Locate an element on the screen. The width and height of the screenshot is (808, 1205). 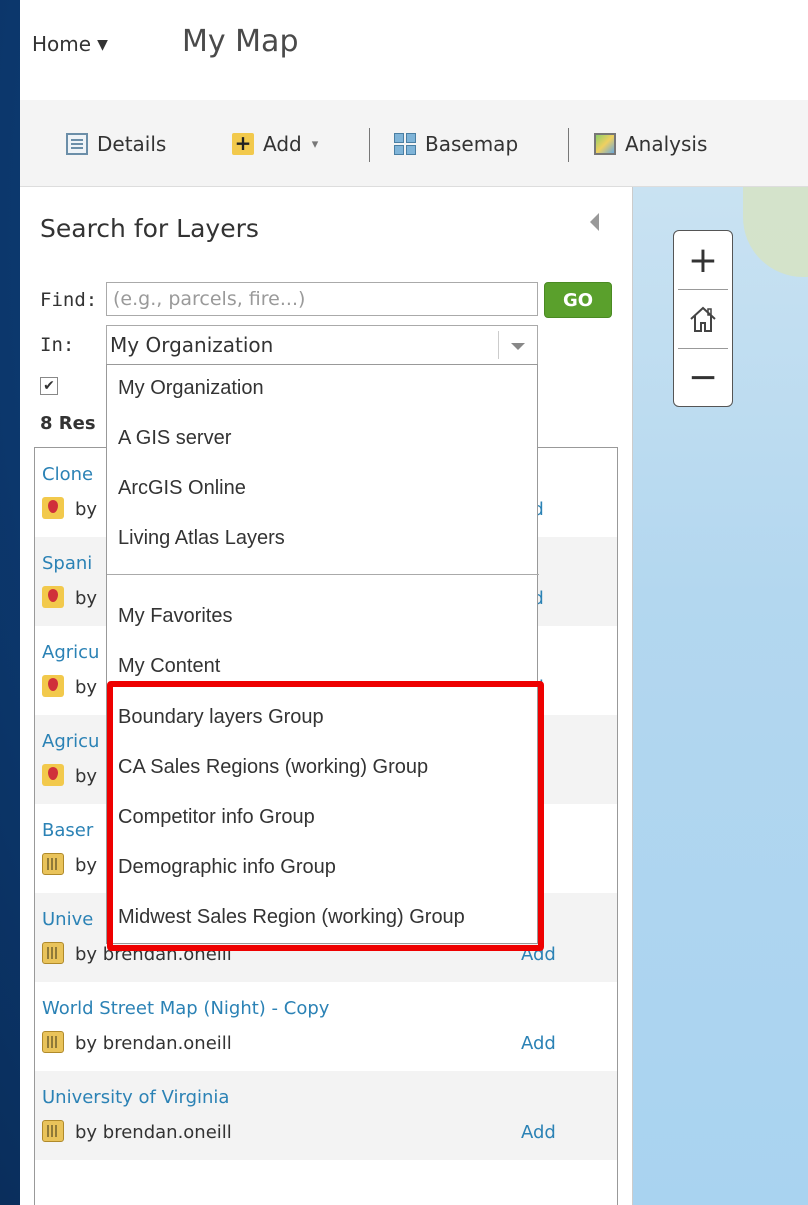
home-icon is located at coordinates (703, 319).